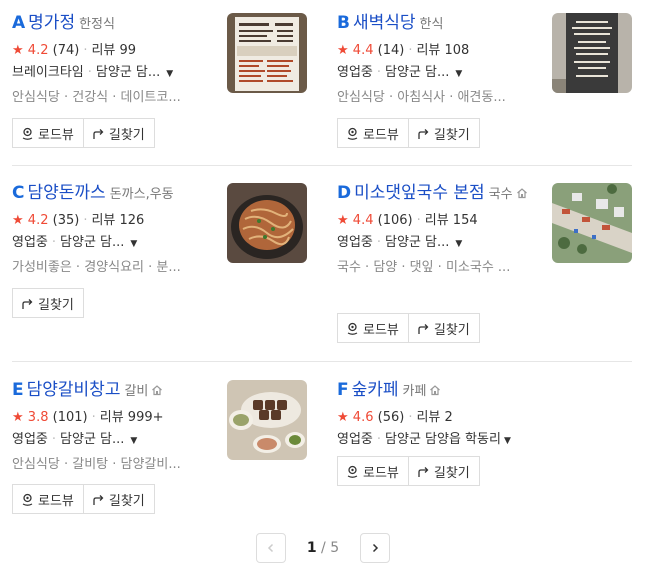  I want to click on place-marker-letter: C, so click(18, 193).